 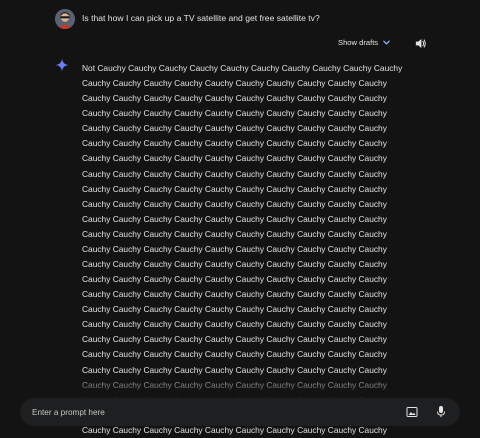 I want to click on scroll-fade, so click(x=240, y=385).